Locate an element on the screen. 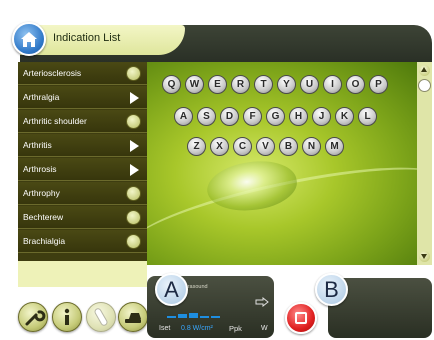 The width and height of the screenshot is (434, 340). intensity-value: 0.8 W/cm² is located at coordinates (197, 328).